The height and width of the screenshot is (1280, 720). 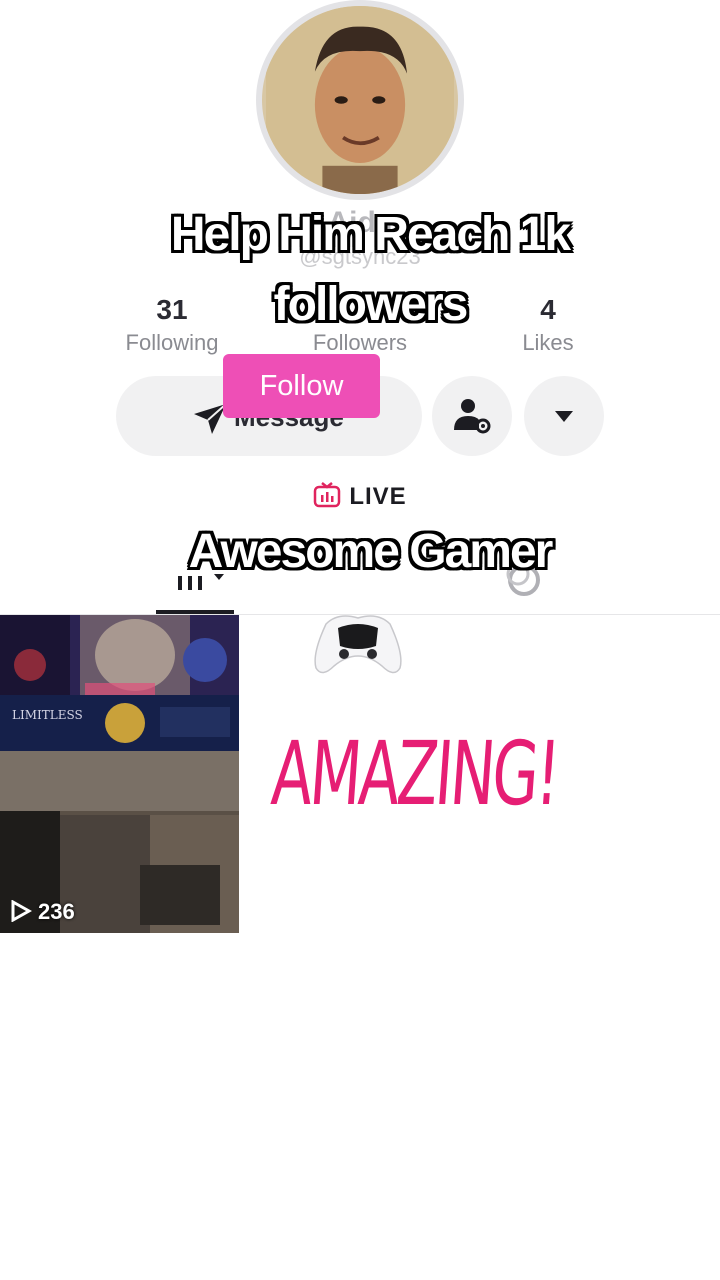 What do you see at coordinates (371, 304) in the screenshot?
I see `overlay-caption-line2: followers` at bounding box center [371, 304].